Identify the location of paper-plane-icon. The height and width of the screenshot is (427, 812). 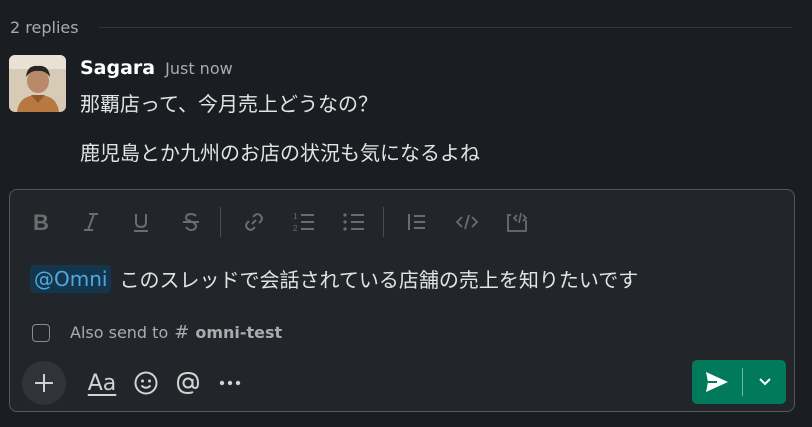
(717, 382).